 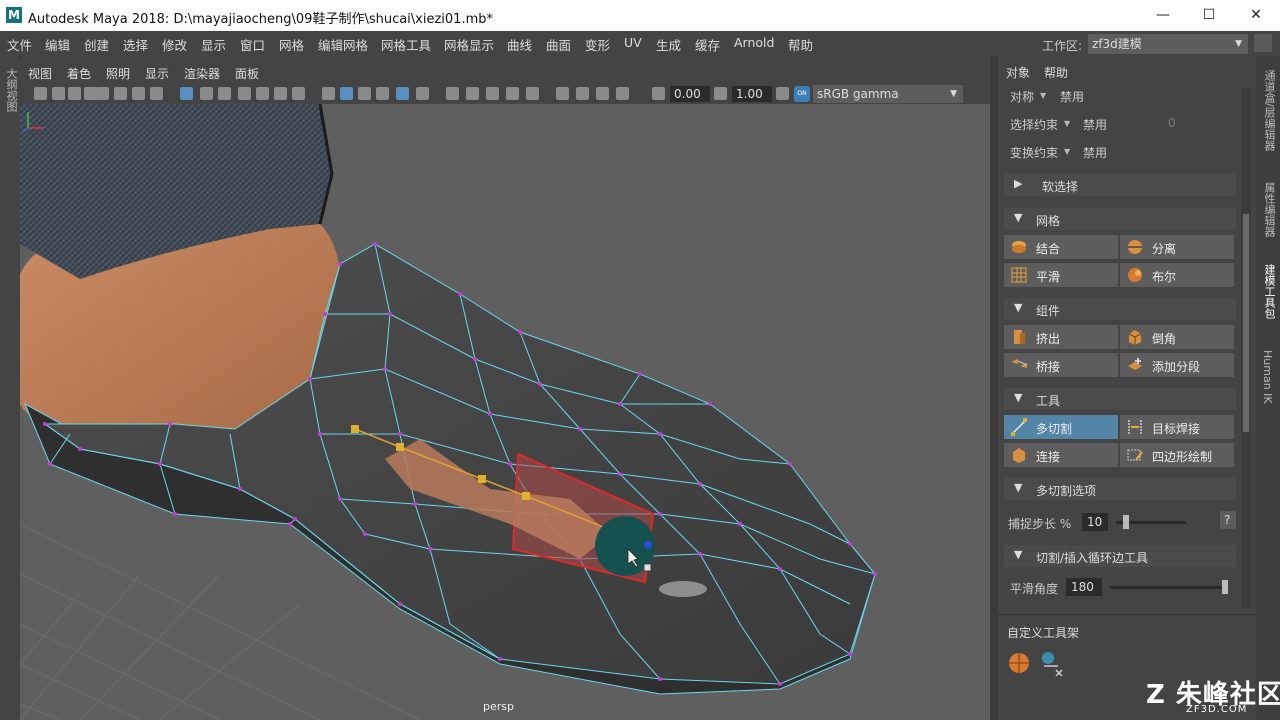 What do you see at coordinates (1256, 15) in the screenshot?
I see `close-button: ✕` at bounding box center [1256, 15].